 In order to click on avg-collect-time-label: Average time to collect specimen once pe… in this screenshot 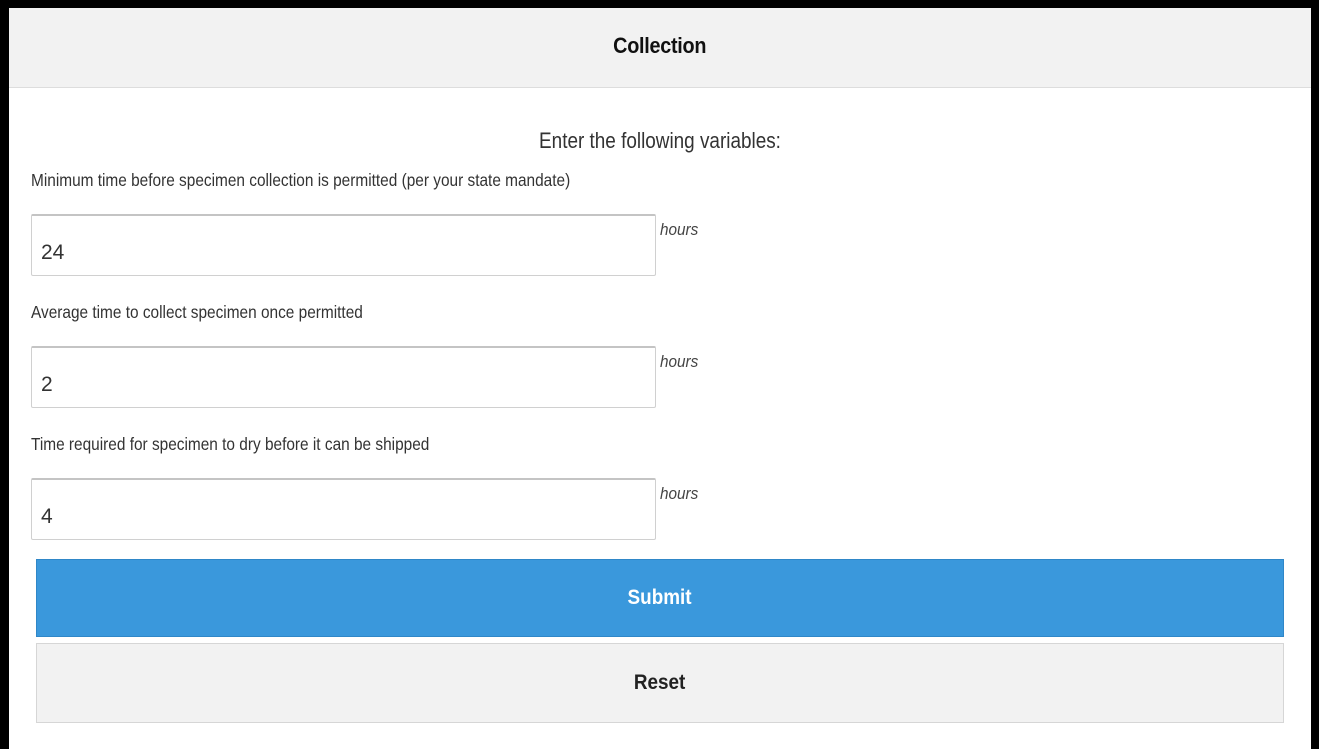, I will do `click(197, 312)`.